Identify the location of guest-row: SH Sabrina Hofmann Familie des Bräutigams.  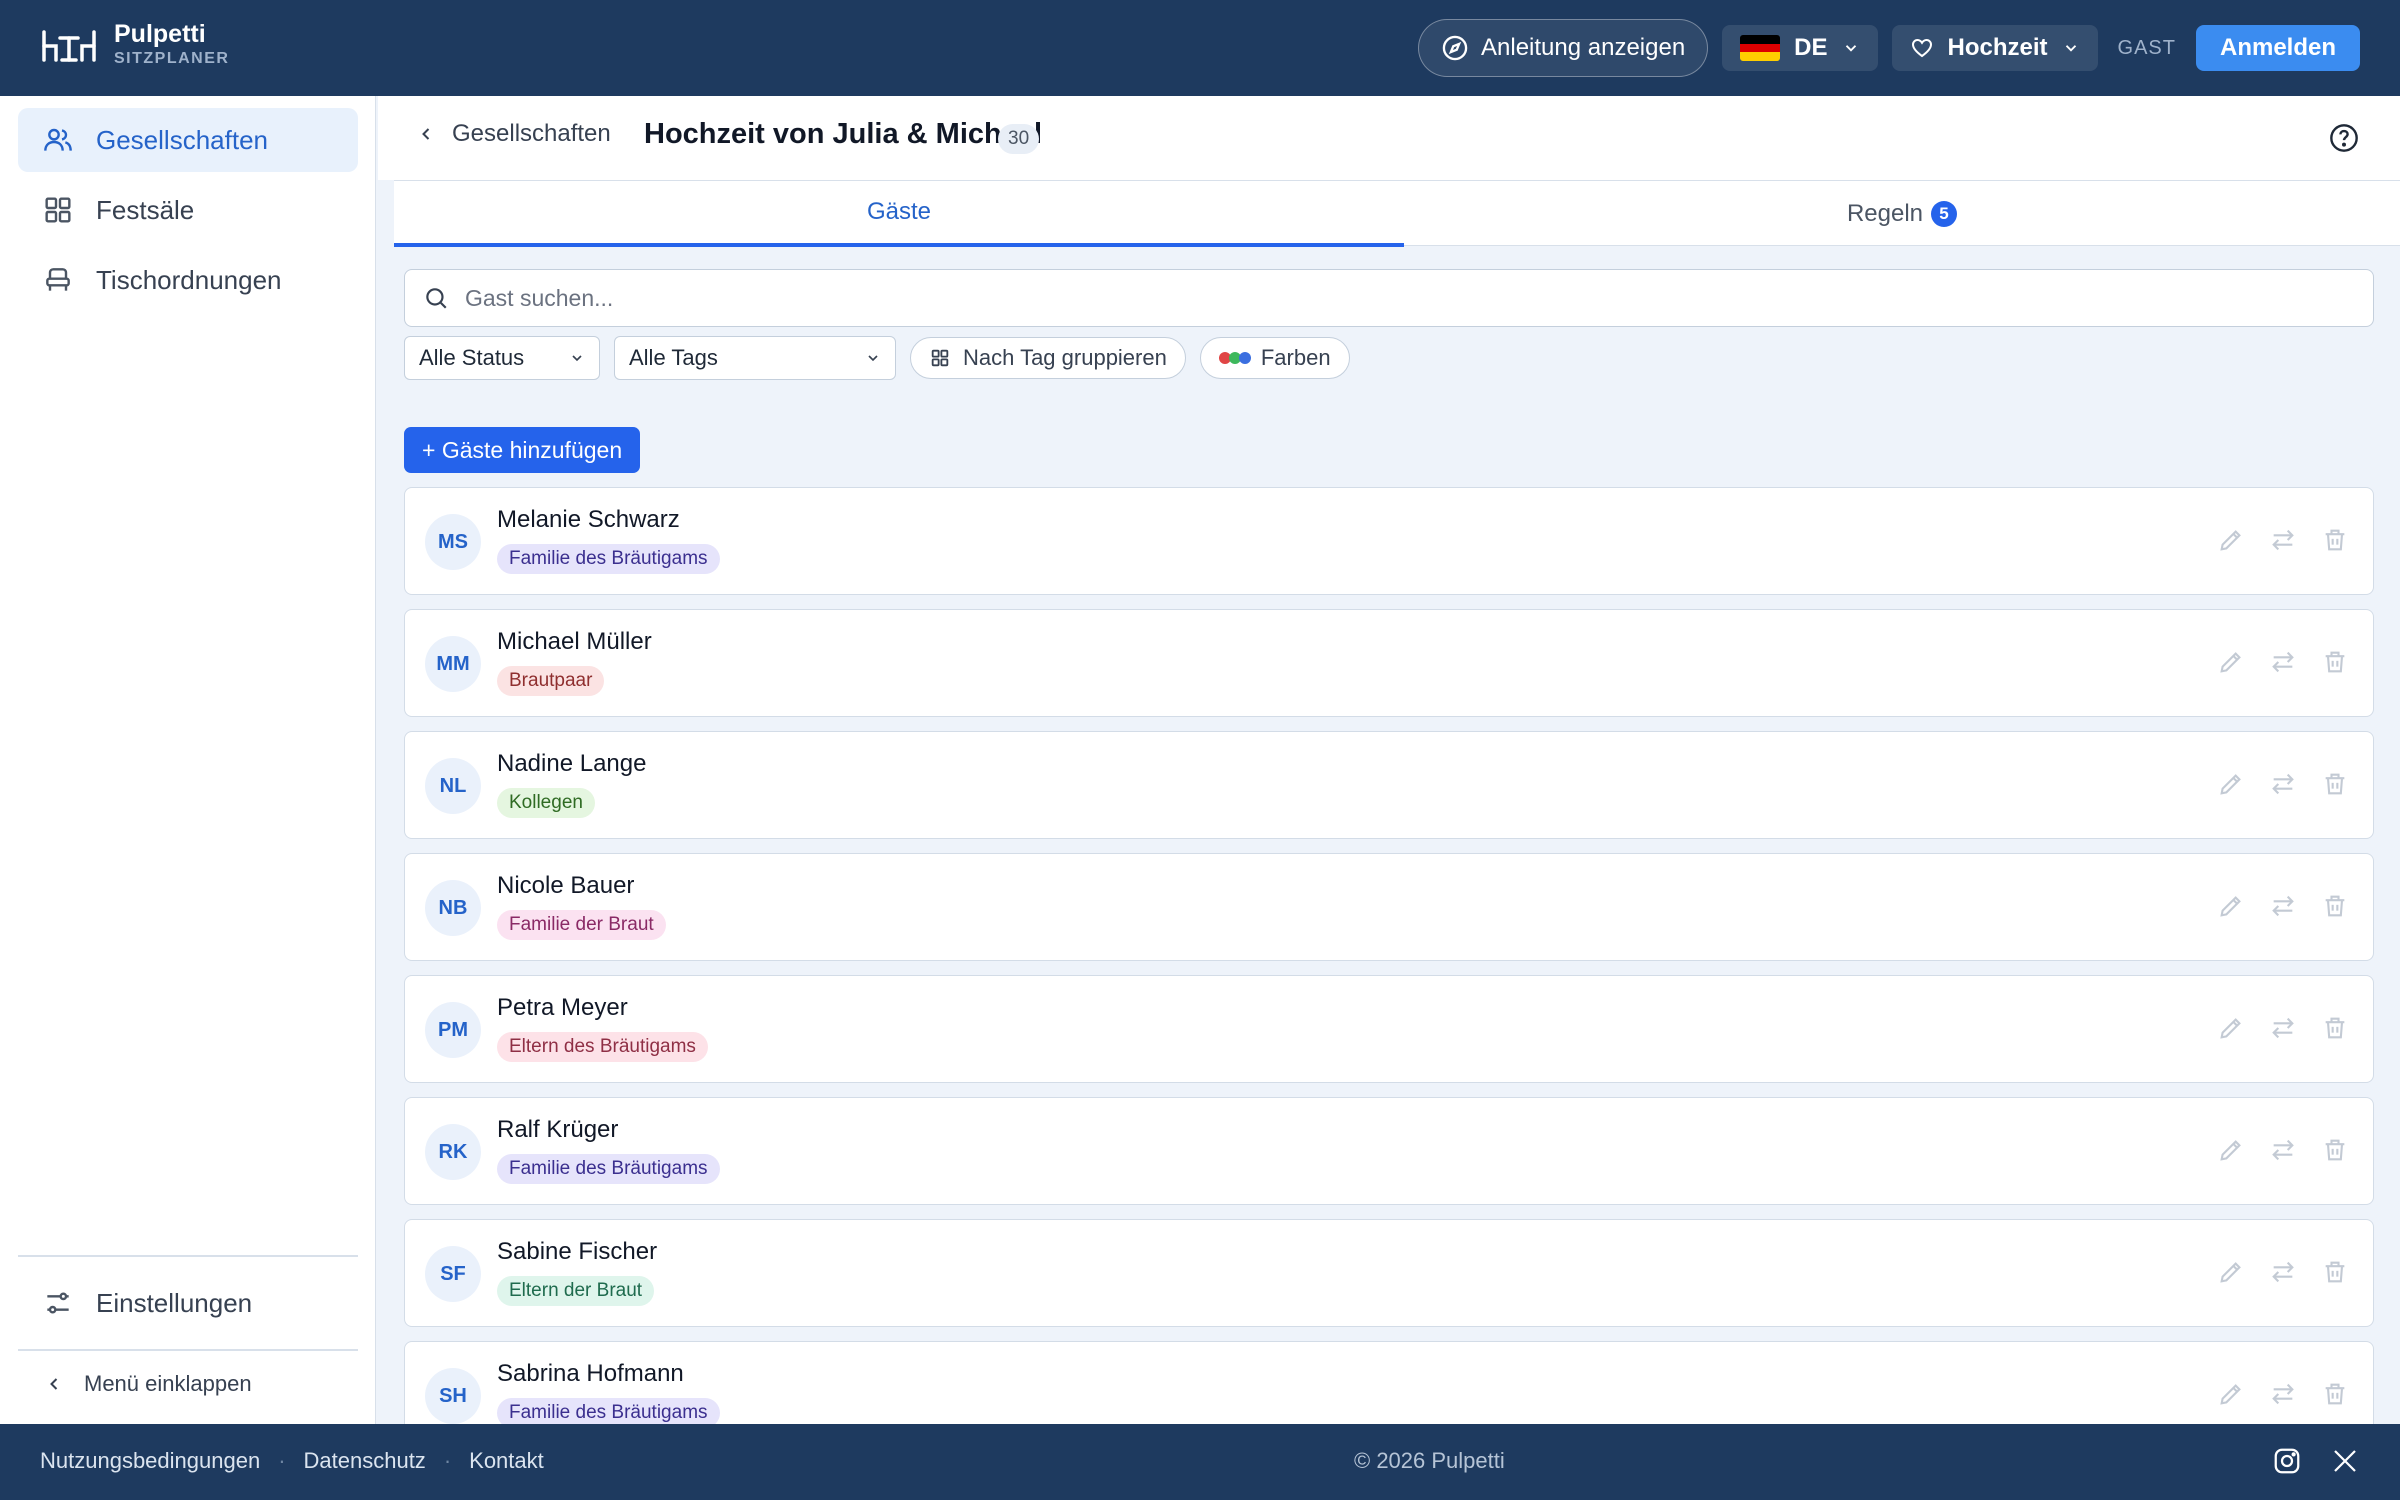
(1389, 1382).